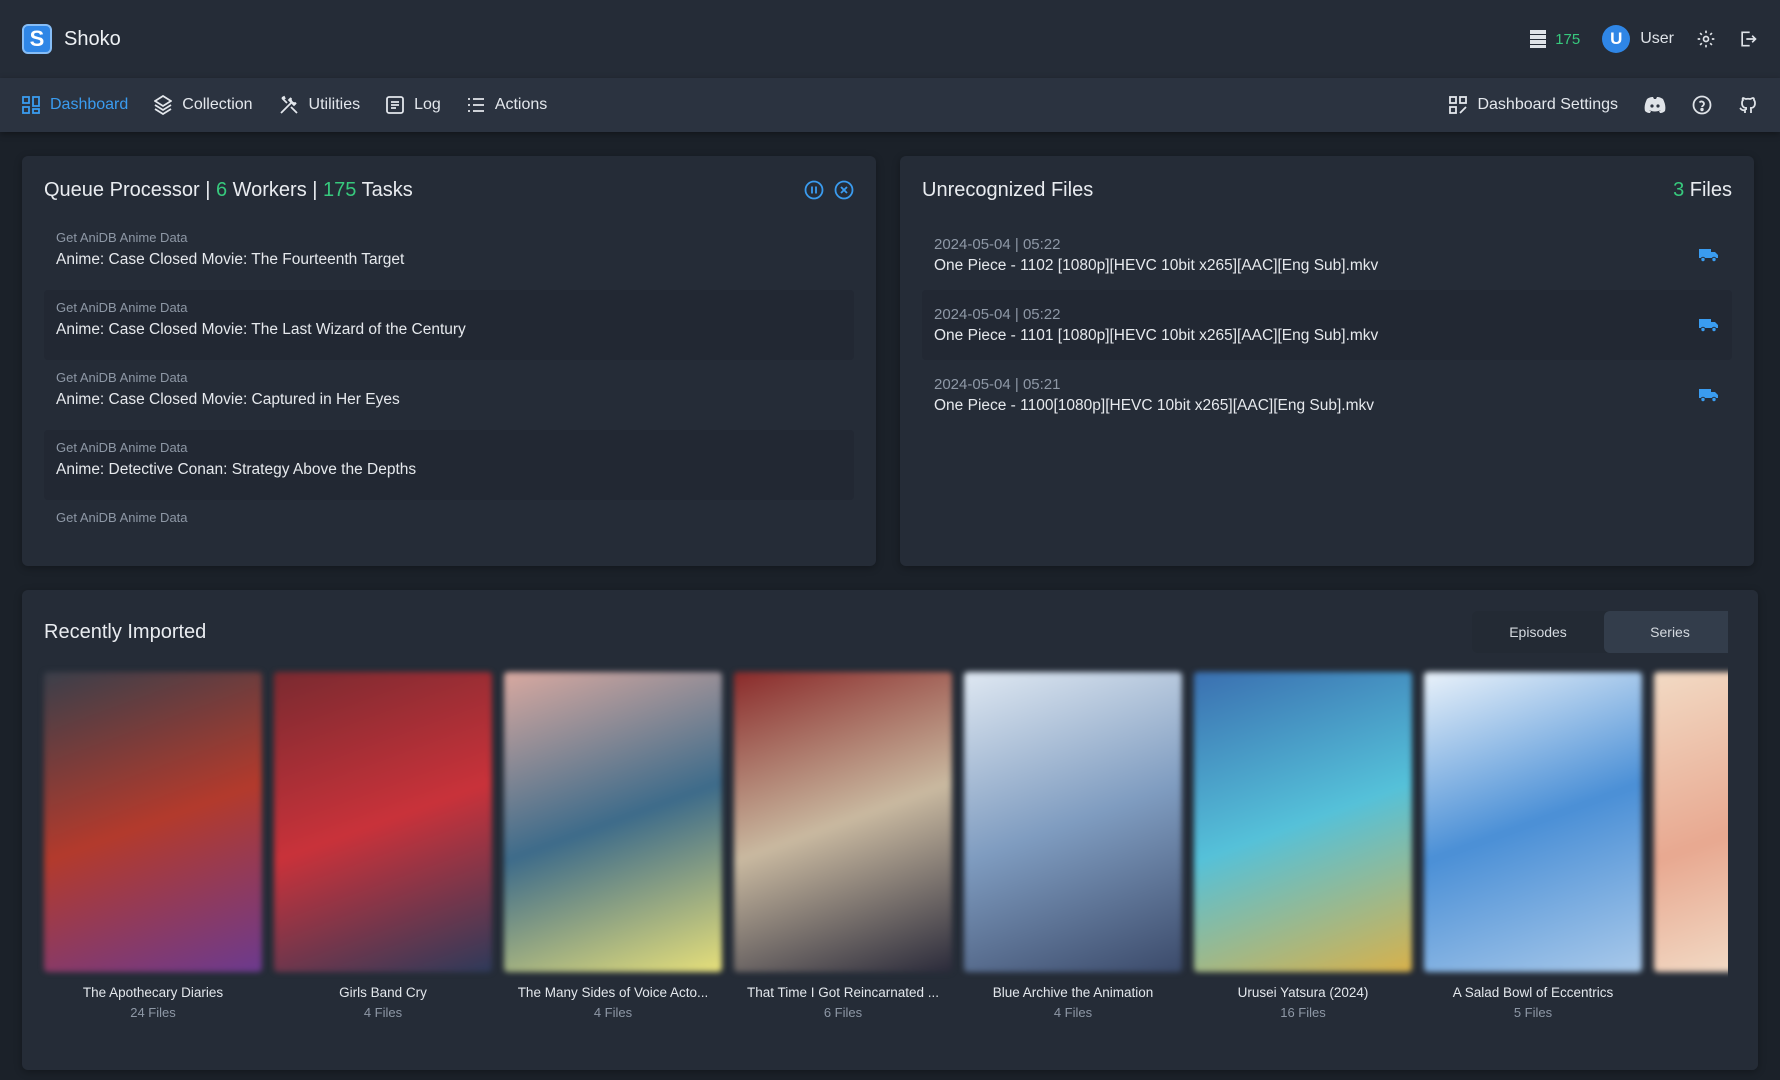  Describe the element at coordinates (427, 104) in the screenshot. I see `nav-log-label: Log` at that location.